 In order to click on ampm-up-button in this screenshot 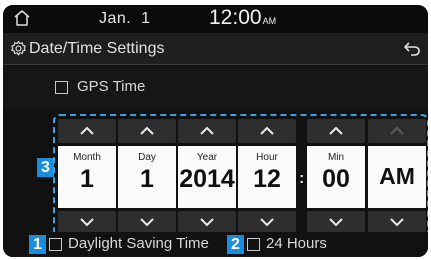, I will do `click(397, 131)`.